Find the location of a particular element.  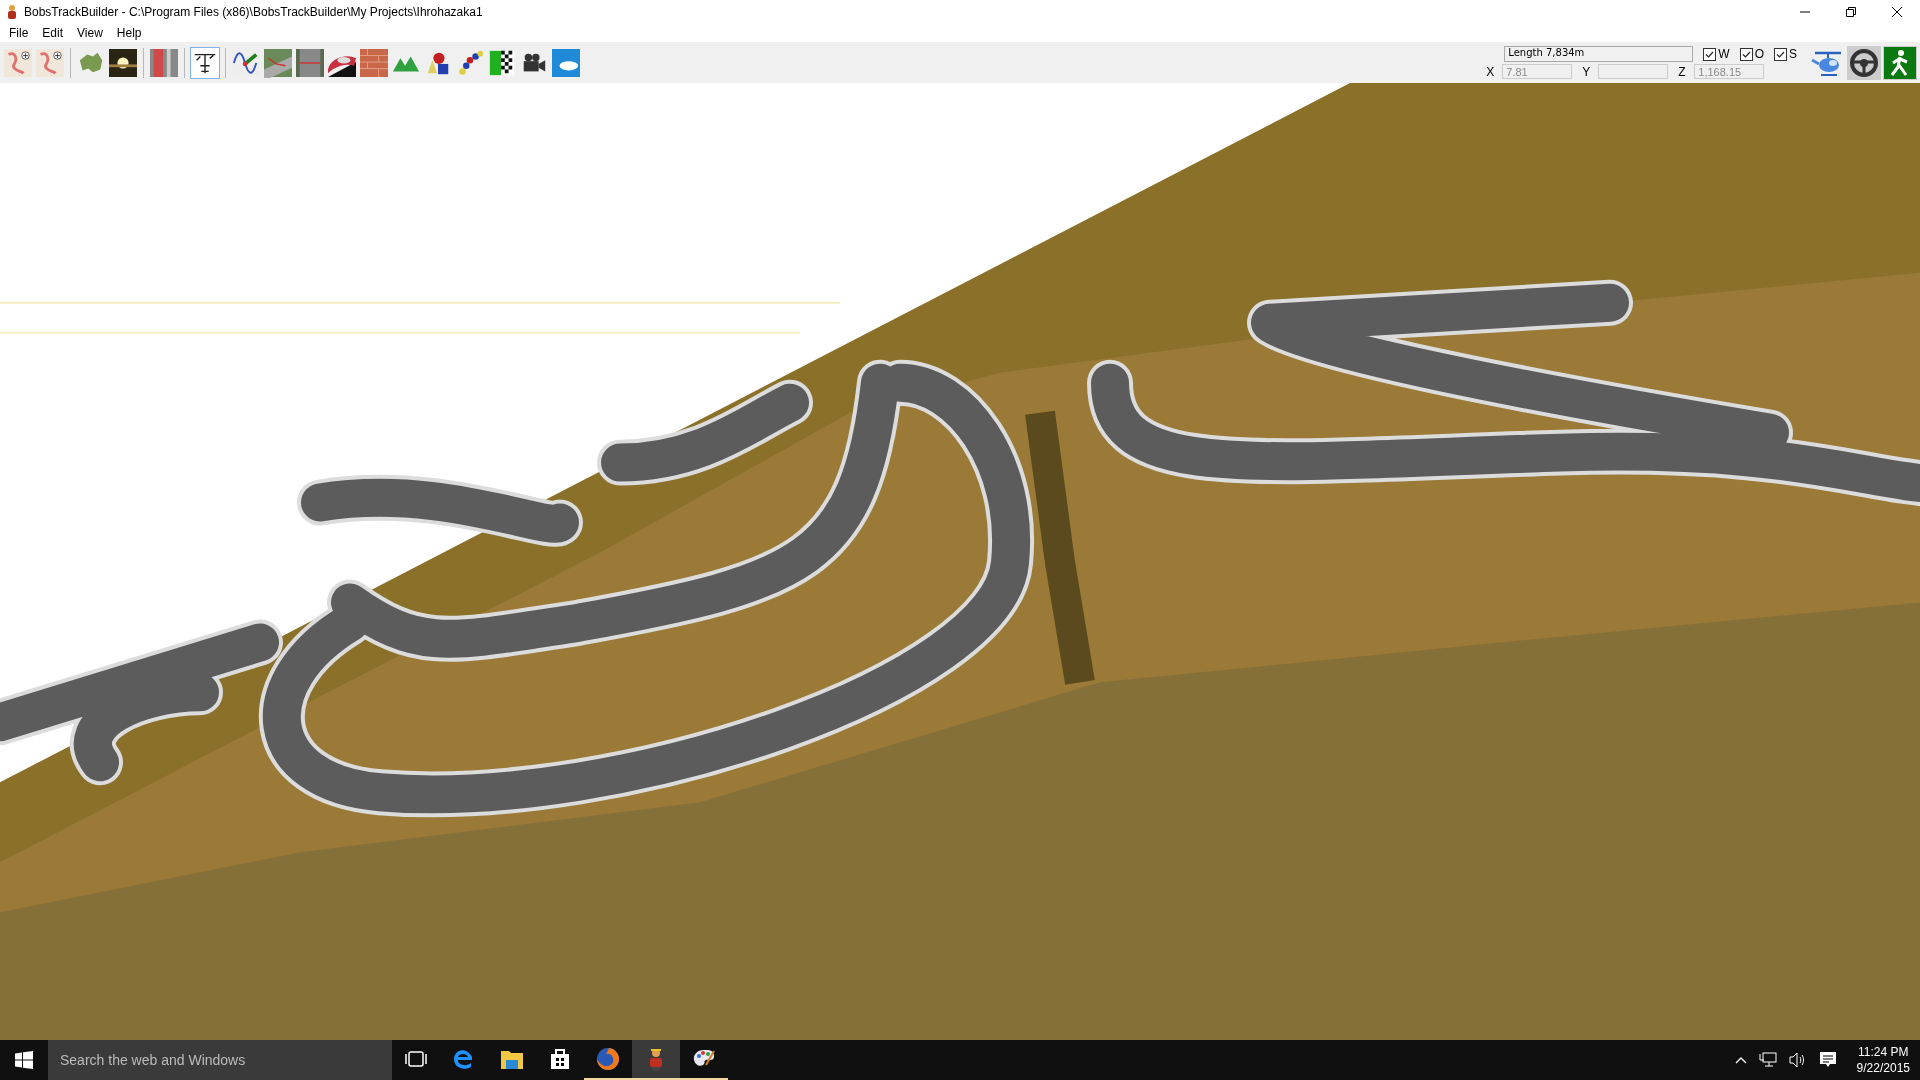

menu-item: Edit is located at coordinates (53, 33).